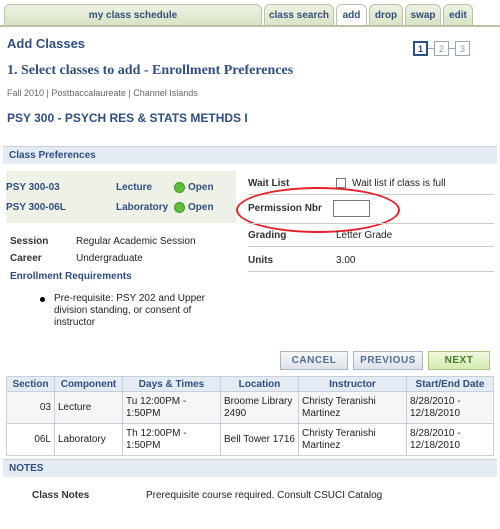 This screenshot has height=529, width=500. I want to click on cell-component: Lecture, so click(88, 407).